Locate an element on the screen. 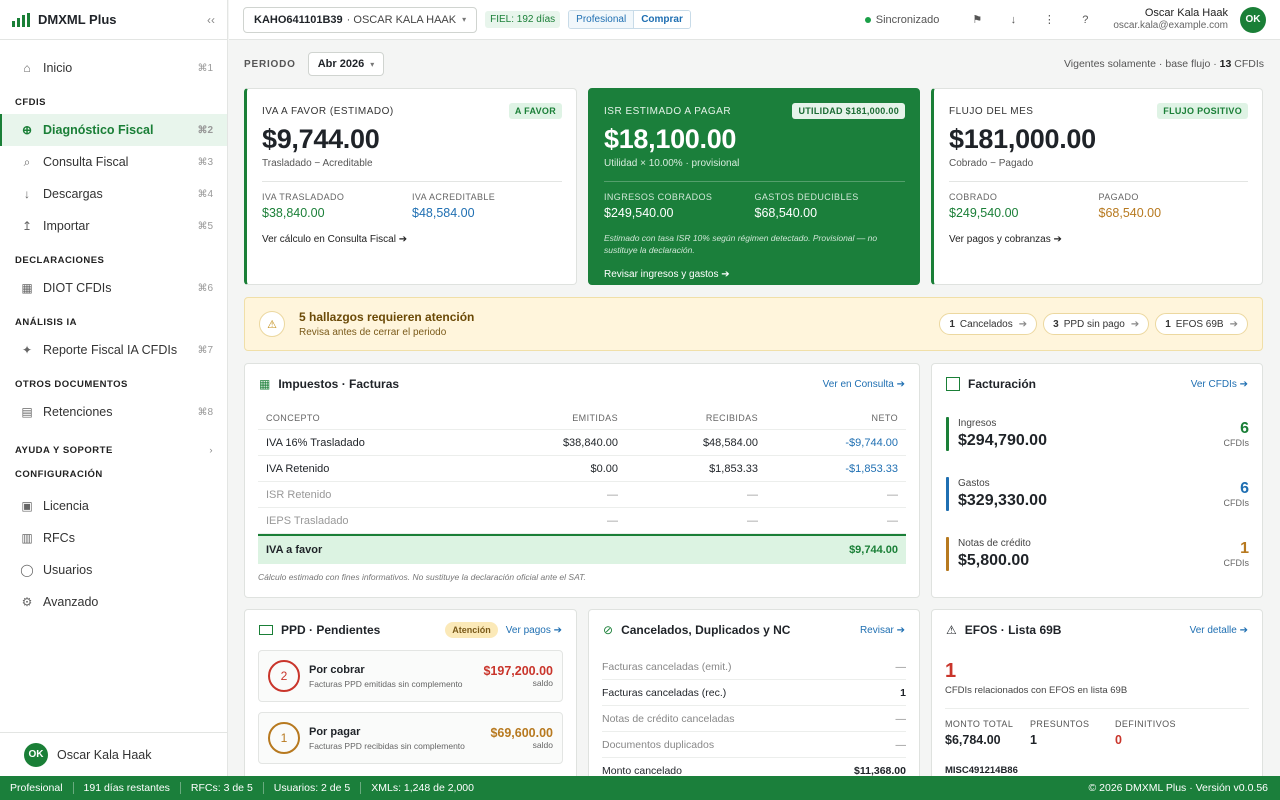 The width and height of the screenshot is (1280, 800). chip-label: PPD sin pago is located at coordinates (1094, 324).